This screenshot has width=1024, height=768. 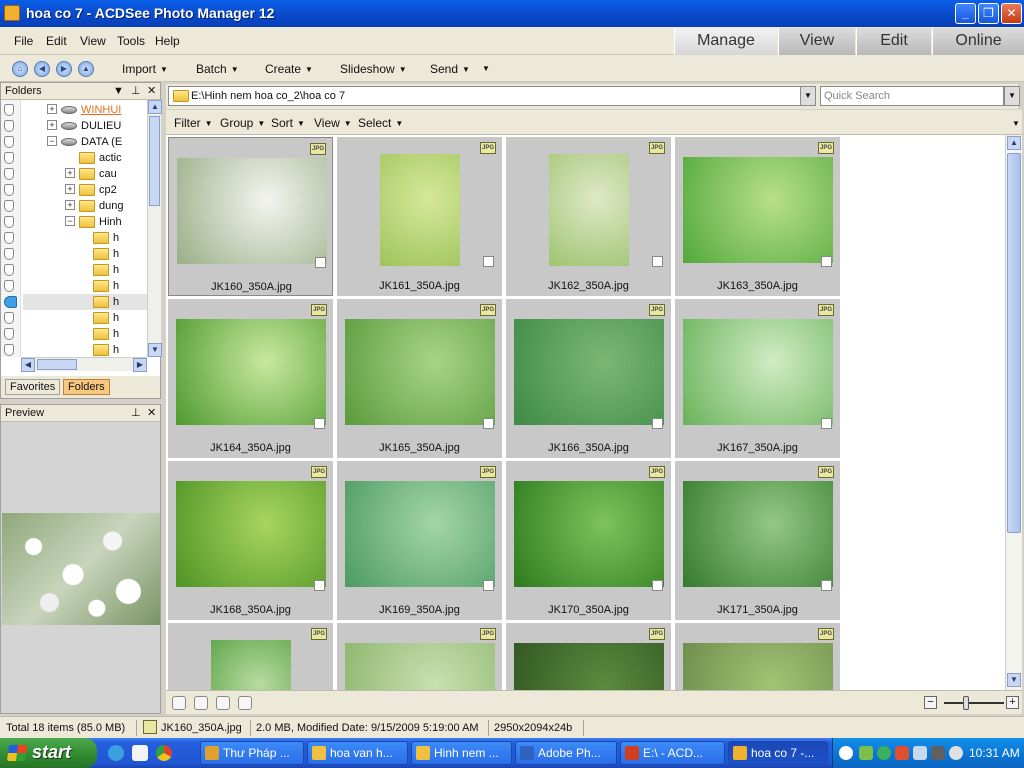 I want to click on forward-icon: ▶, so click(x=64, y=69).